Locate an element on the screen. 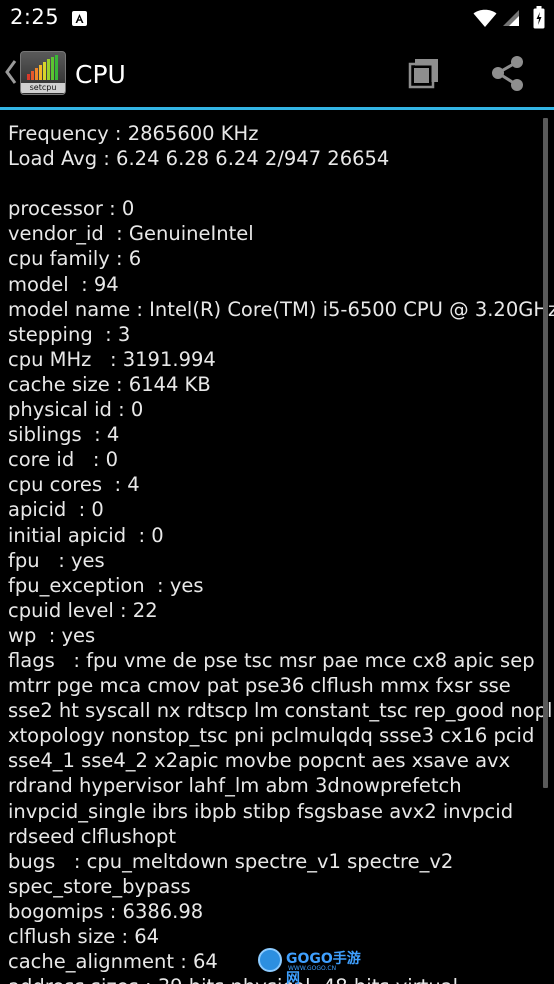 Image resolution: width=554 pixels, height=984 pixels. cpu-info-line: cpu cores : 4 is located at coordinates (74, 485).